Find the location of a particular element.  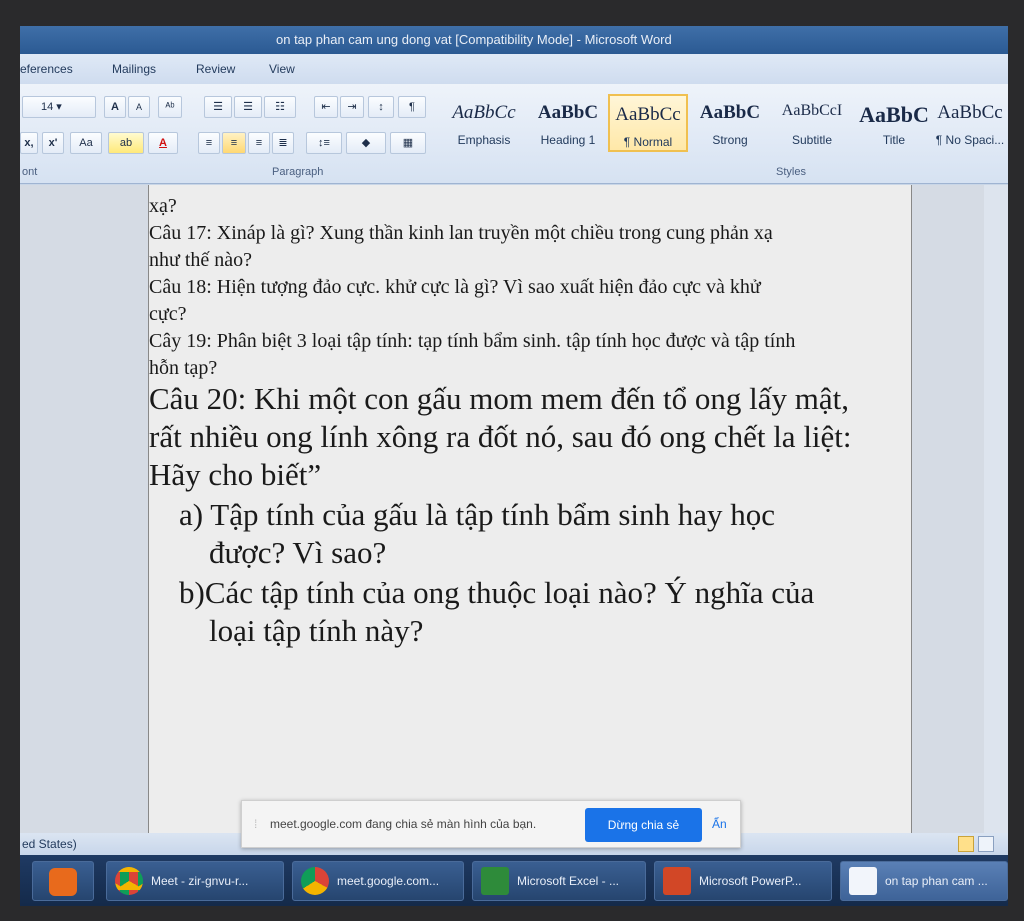

paint-bucket-icon: ◆ is located at coordinates (366, 143).